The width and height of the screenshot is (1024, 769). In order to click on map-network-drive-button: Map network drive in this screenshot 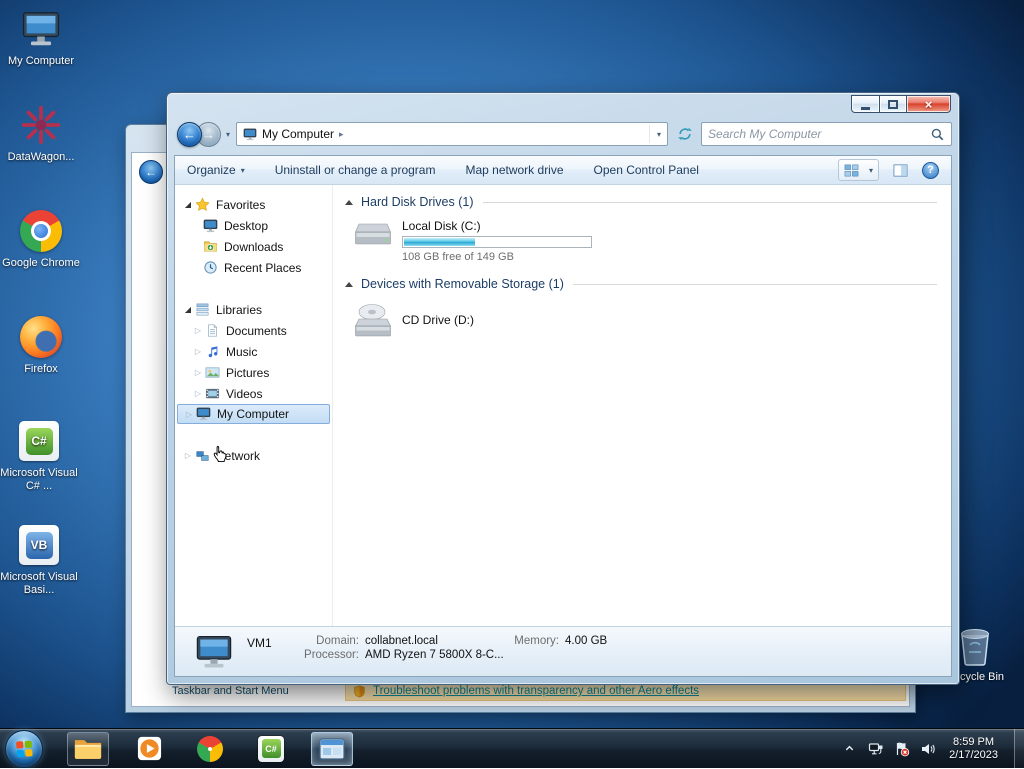, I will do `click(514, 170)`.